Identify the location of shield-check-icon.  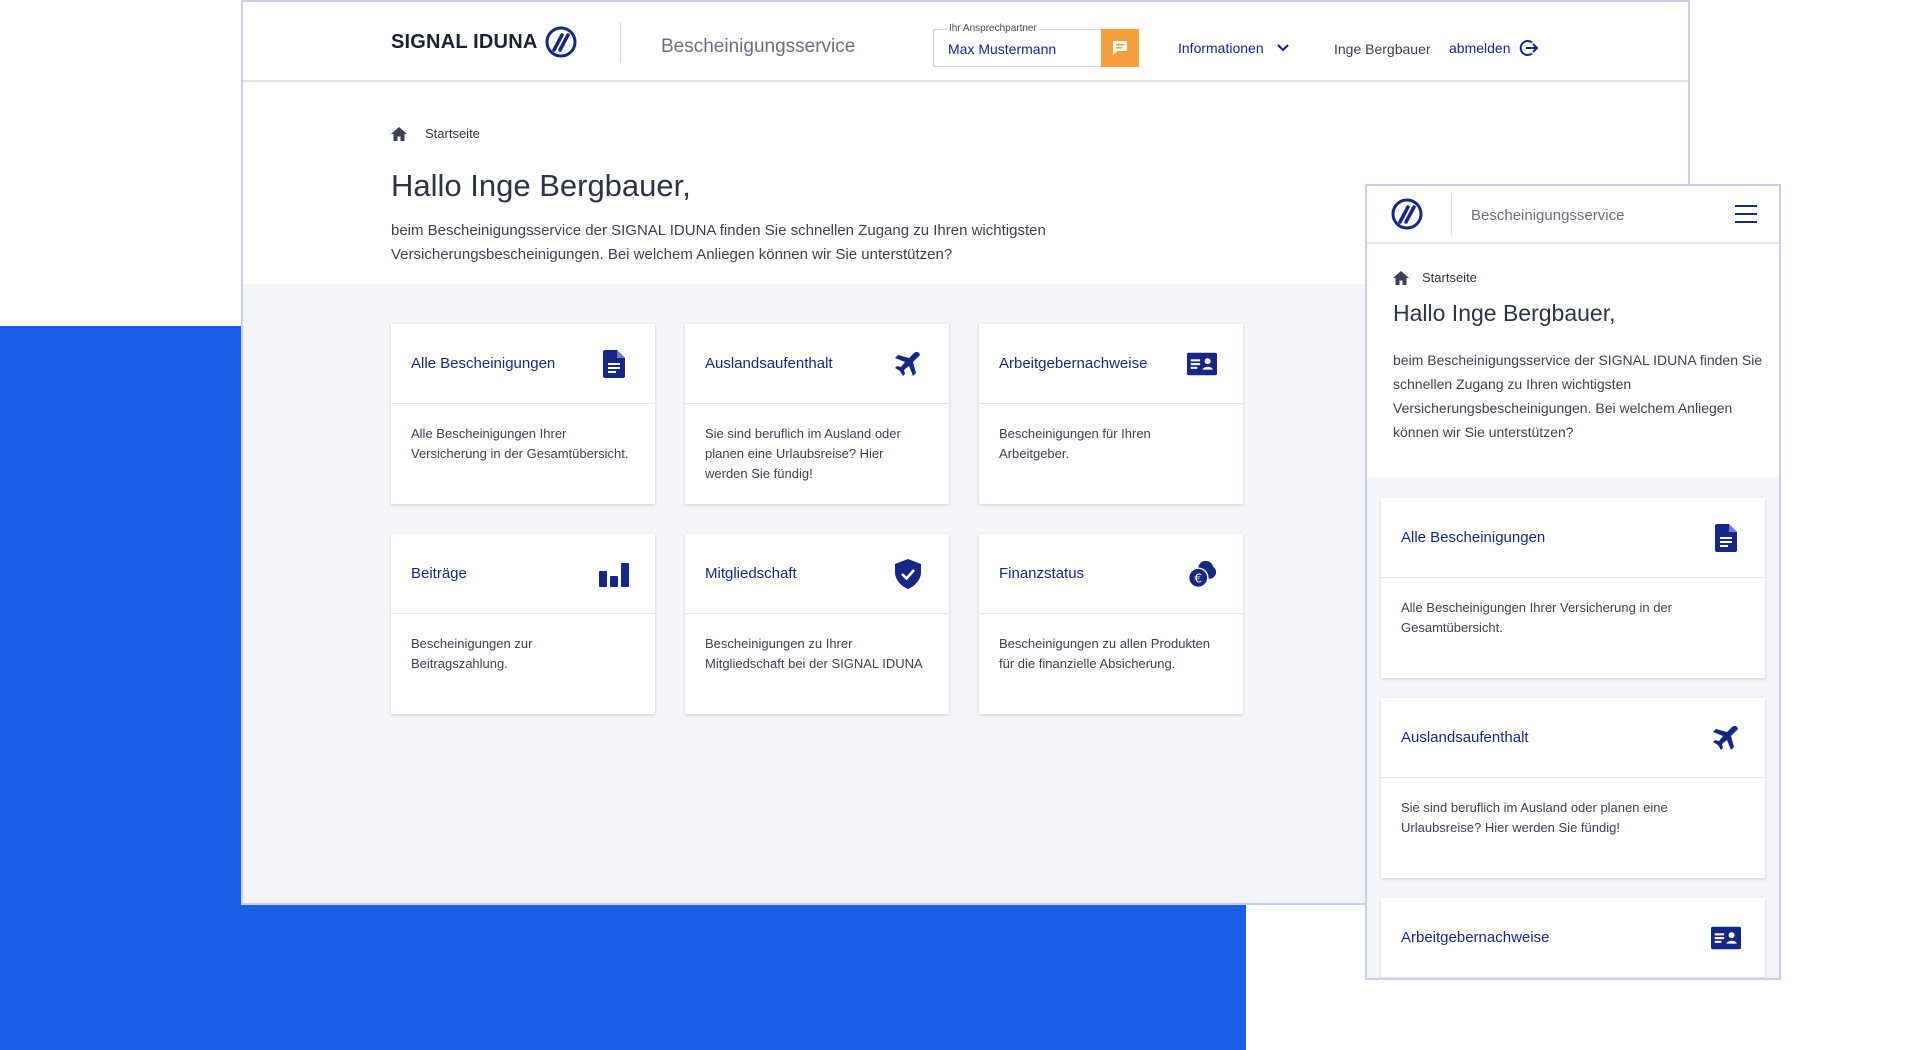
(908, 574).